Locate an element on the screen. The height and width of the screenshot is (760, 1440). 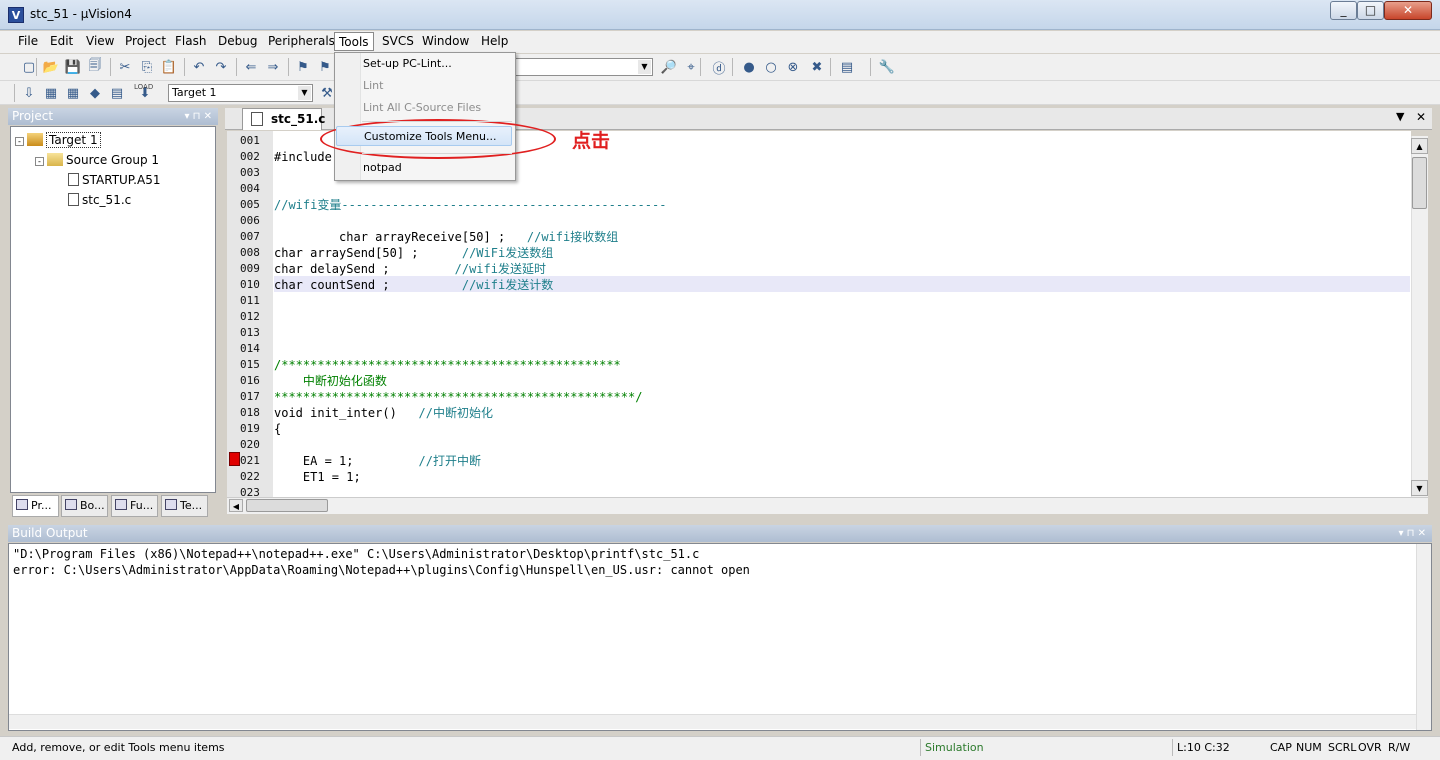
uv-logo-icon: V is located at coordinates (16, 15).